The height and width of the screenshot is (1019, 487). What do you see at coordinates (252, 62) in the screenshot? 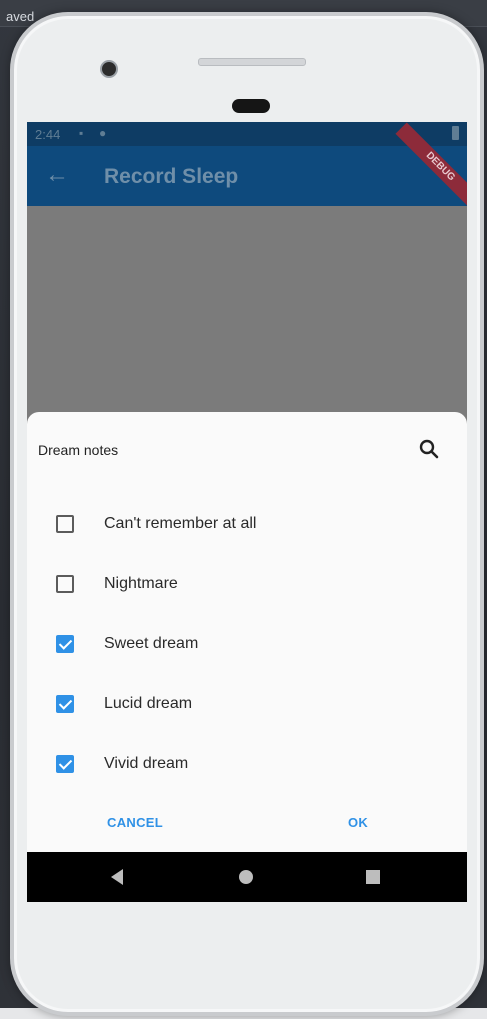
I see `earpiece-speaker` at bounding box center [252, 62].